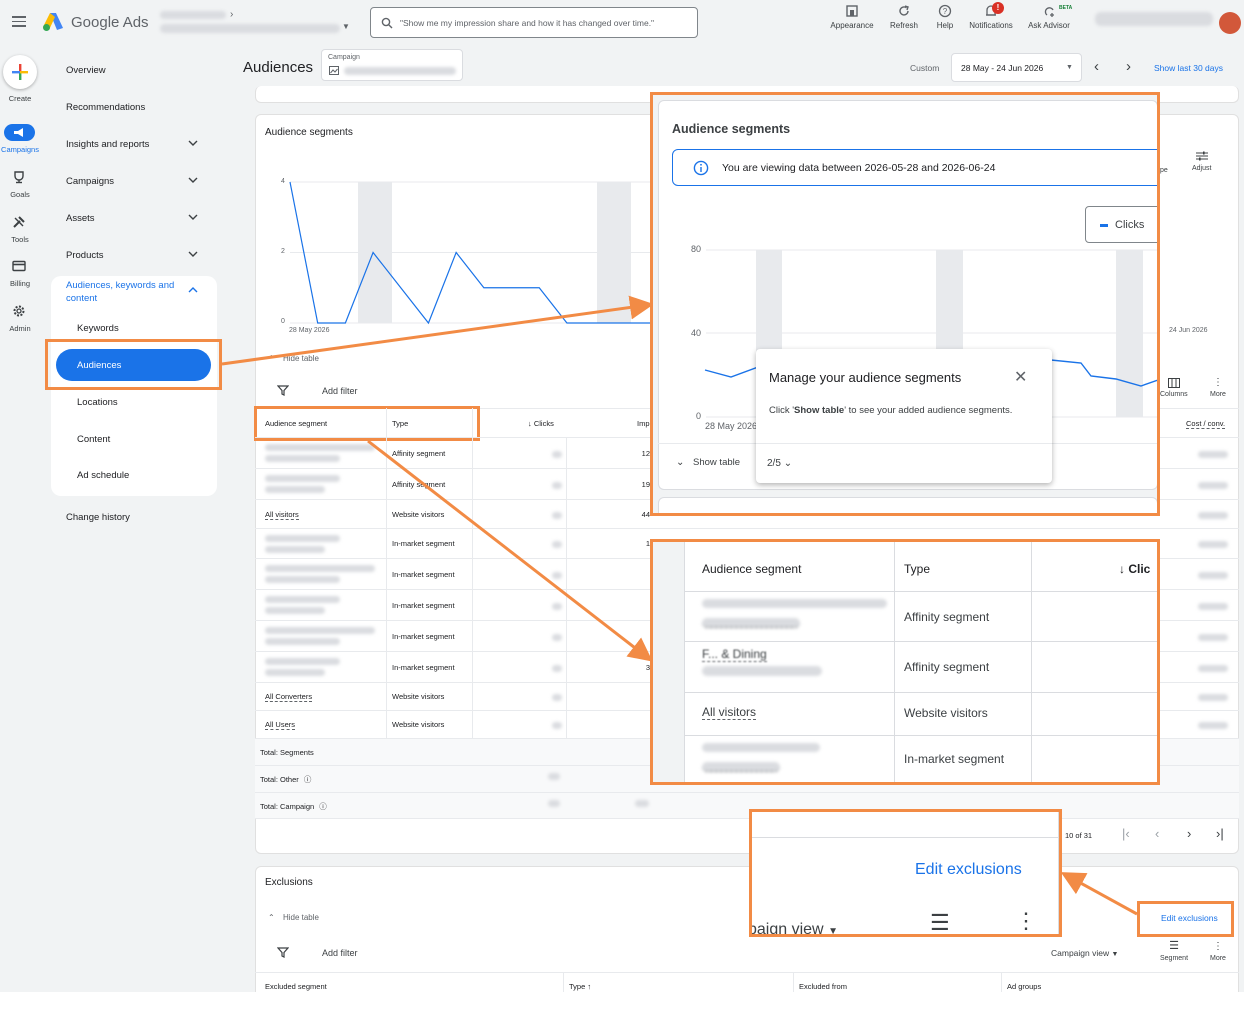 Image resolution: width=1244 pixels, height=1032 pixels. I want to click on annotation-box-zoom-table, so click(905, 662).